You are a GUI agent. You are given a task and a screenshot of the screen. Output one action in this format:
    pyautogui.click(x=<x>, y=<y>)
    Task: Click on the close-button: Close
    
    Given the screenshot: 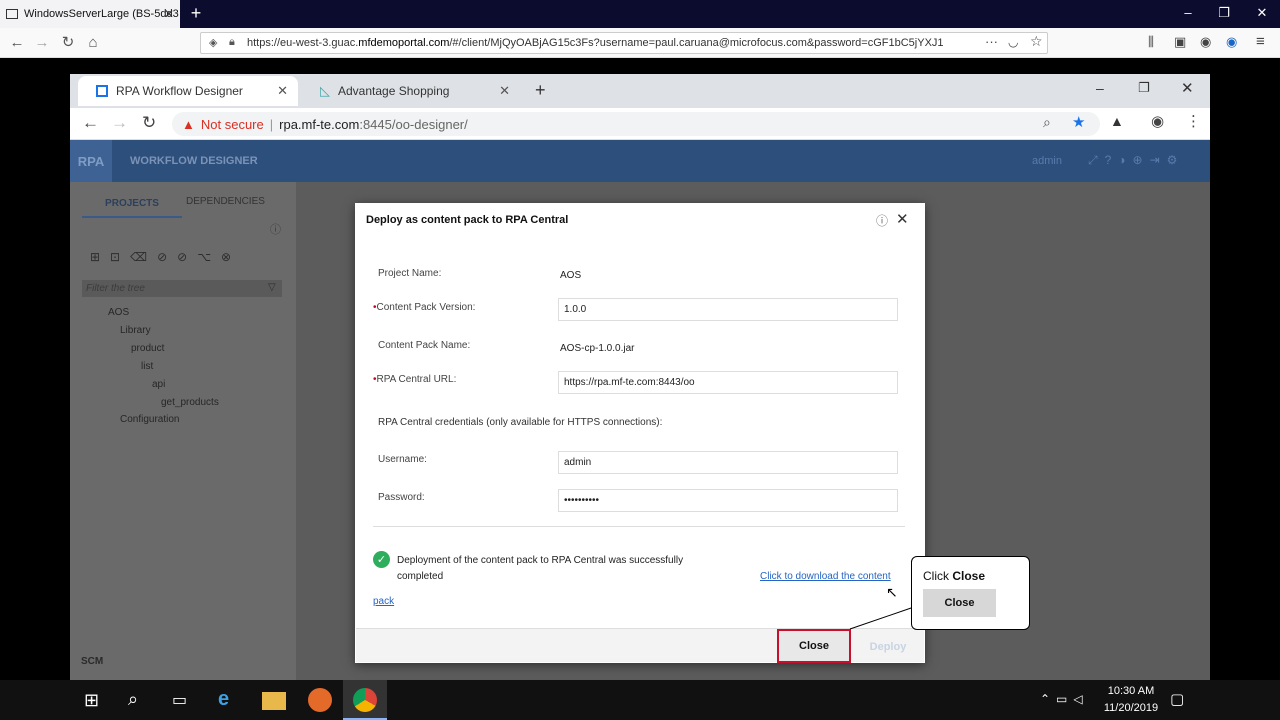 What is the action you would take?
    pyautogui.click(x=814, y=646)
    